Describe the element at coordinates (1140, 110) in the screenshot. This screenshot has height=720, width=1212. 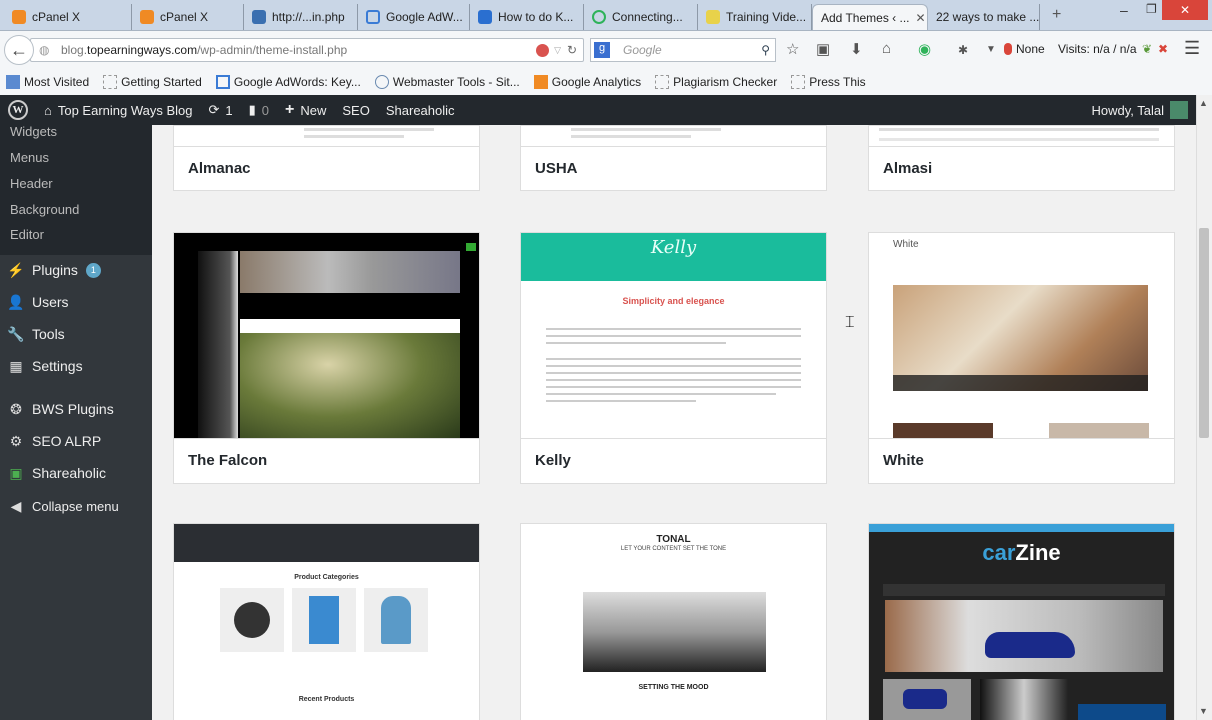
I see `my-account-link: Howdy, Talal` at that location.